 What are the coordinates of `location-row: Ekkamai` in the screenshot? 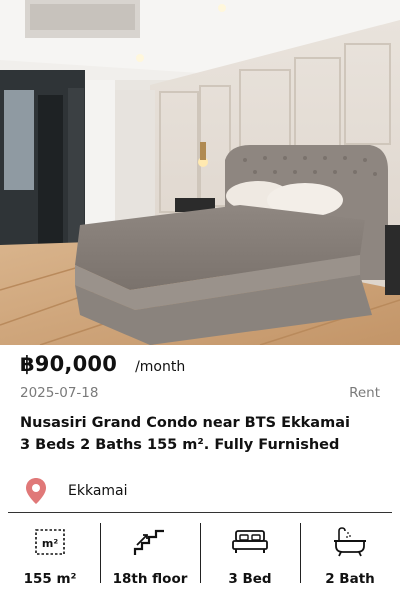 It's located at (76, 491).